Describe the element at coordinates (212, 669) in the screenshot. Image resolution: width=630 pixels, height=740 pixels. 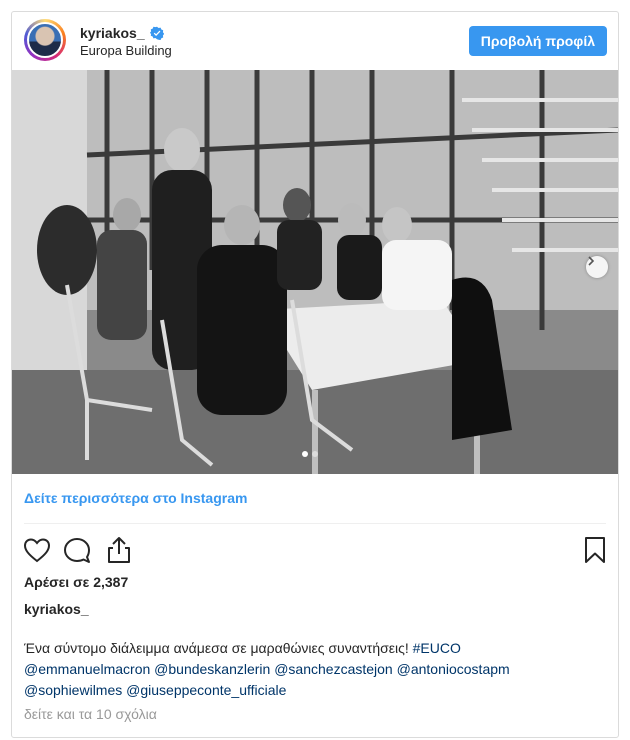
I see `mention-link: @bundeskanzlerin` at that location.